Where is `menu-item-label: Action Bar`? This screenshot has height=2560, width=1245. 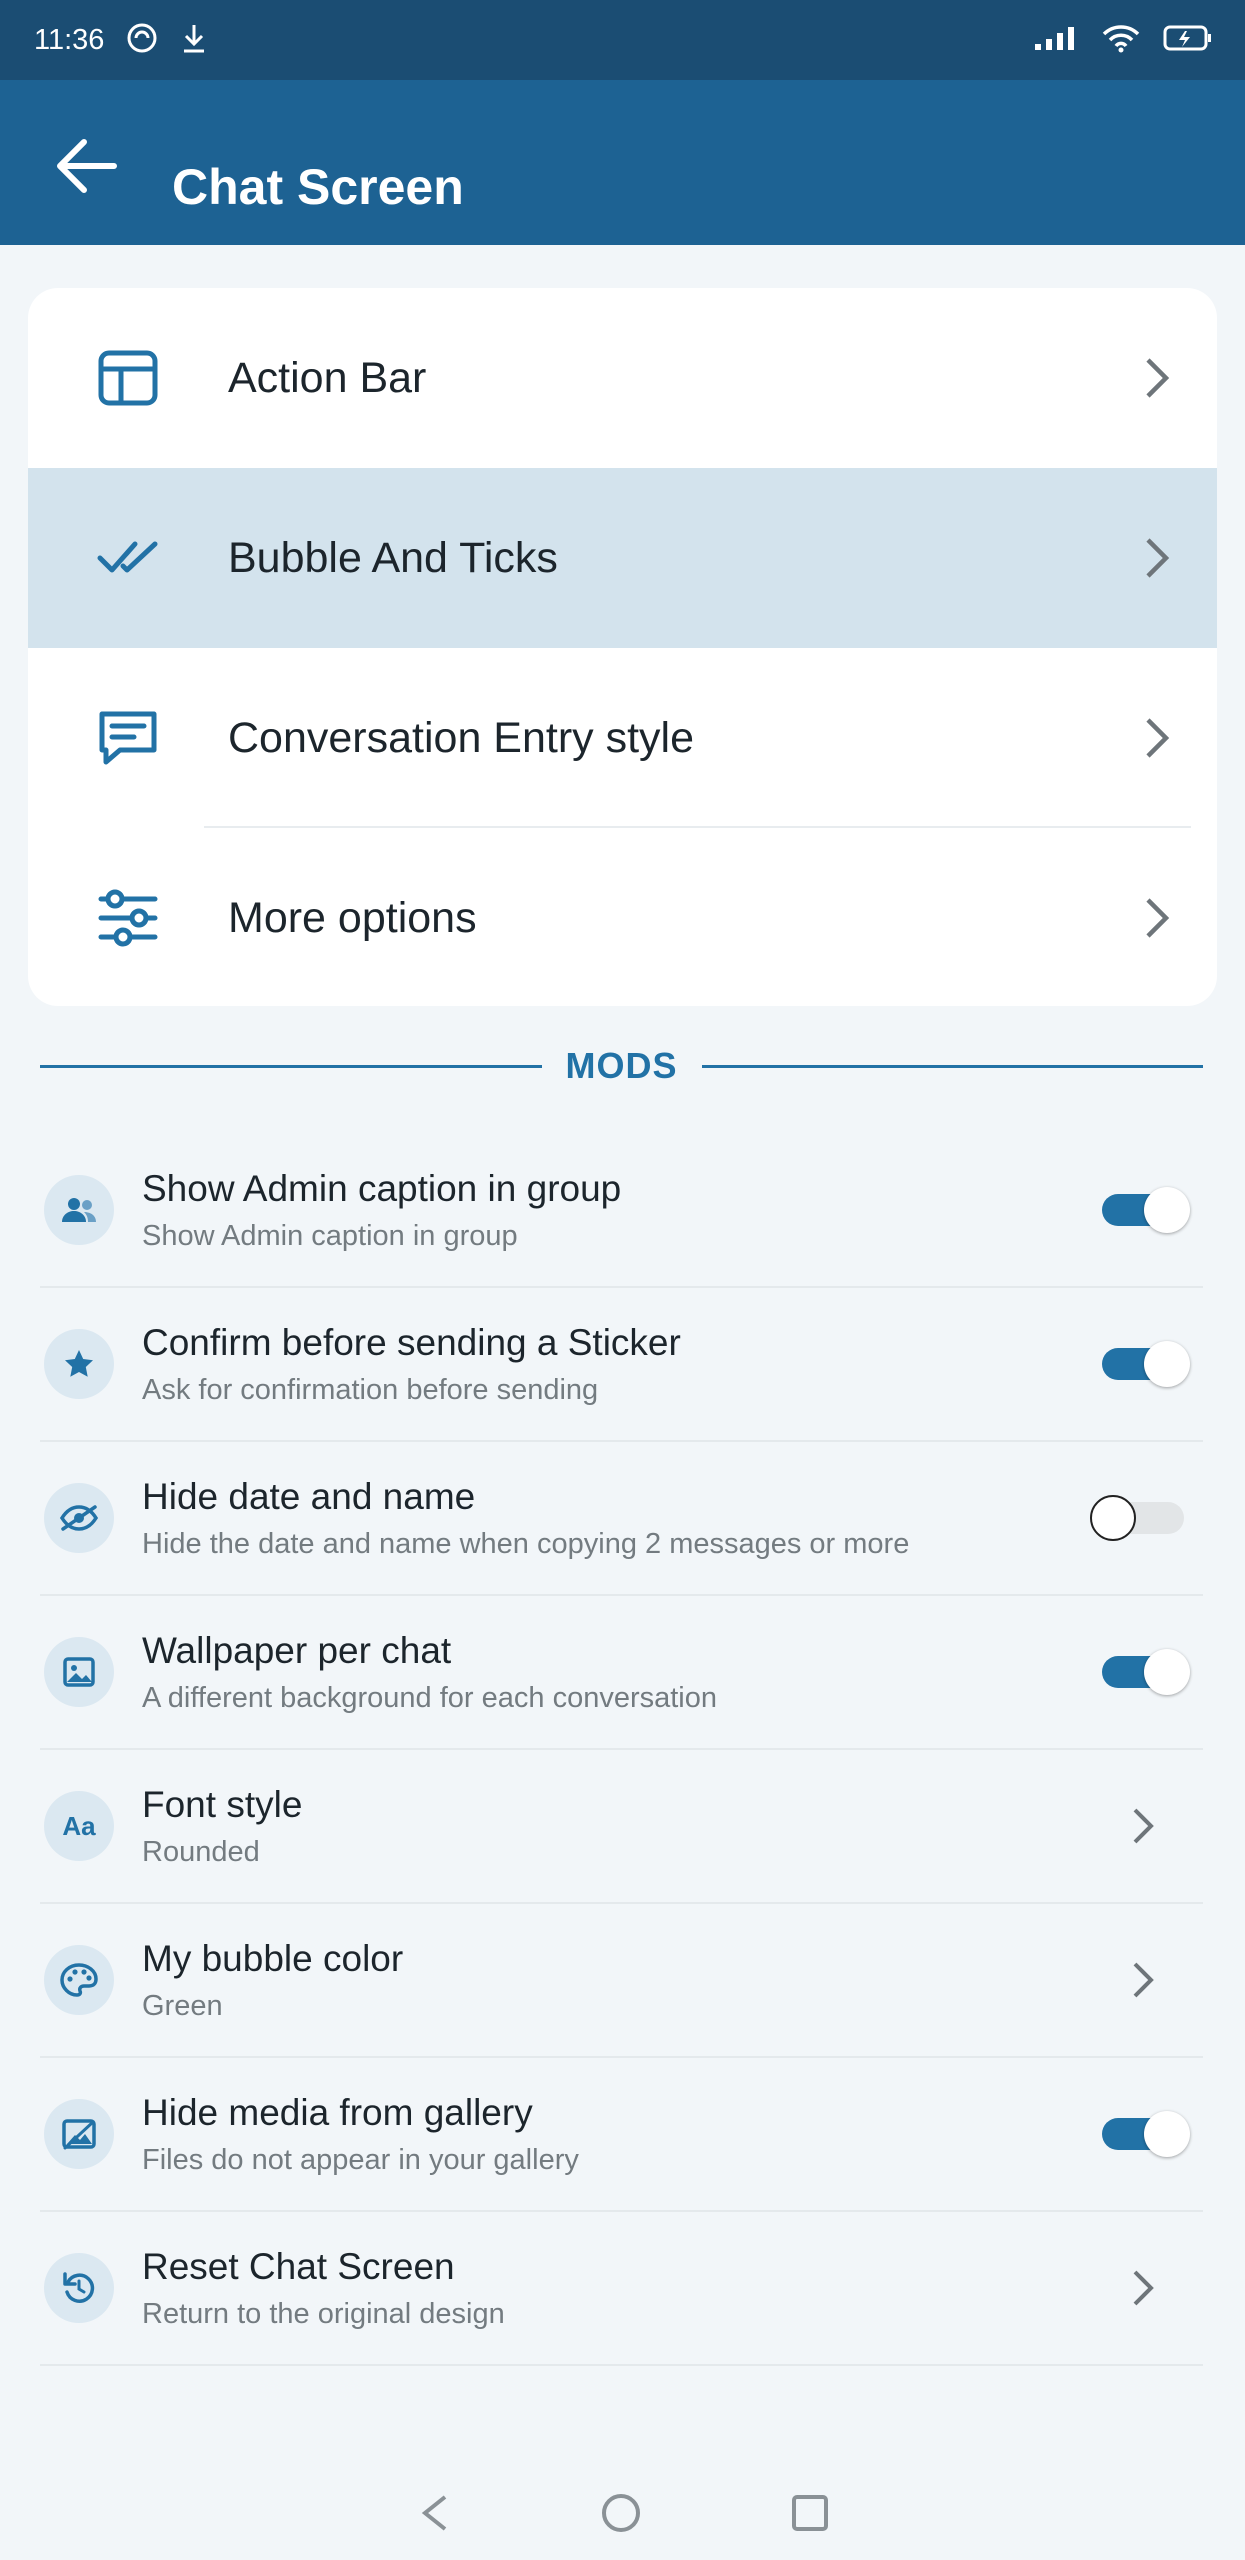 menu-item-label: Action Bar is located at coordinates (327, 377).